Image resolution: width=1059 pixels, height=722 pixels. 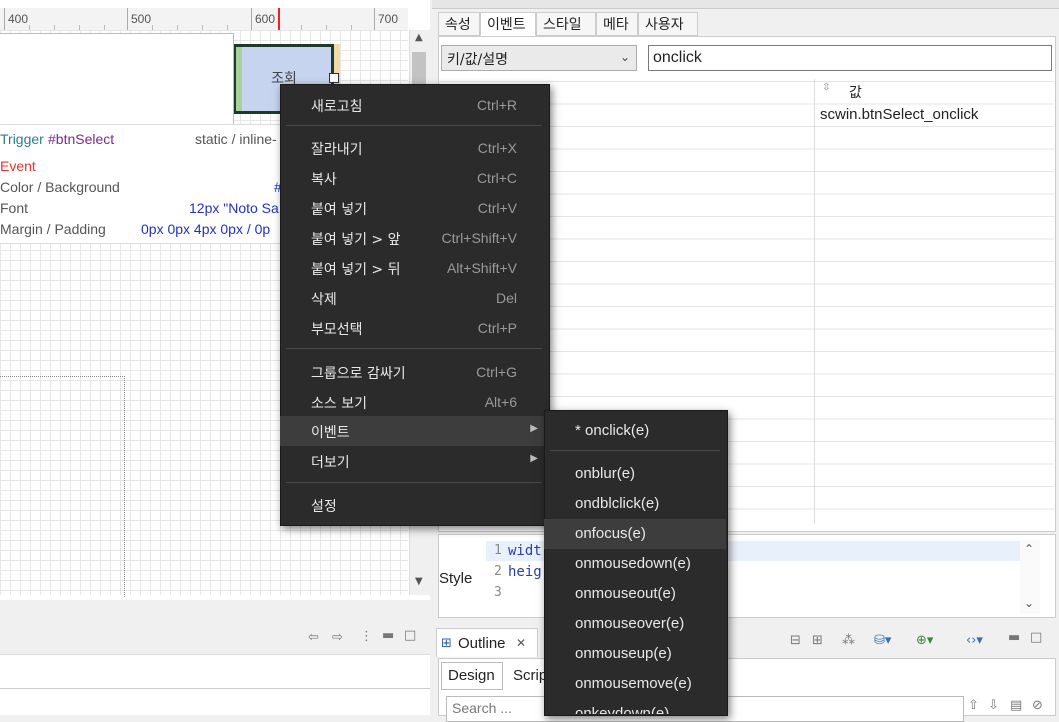 I want to click on menu-item-shortcut: Ctrl+P, so click(x=497, y=328).